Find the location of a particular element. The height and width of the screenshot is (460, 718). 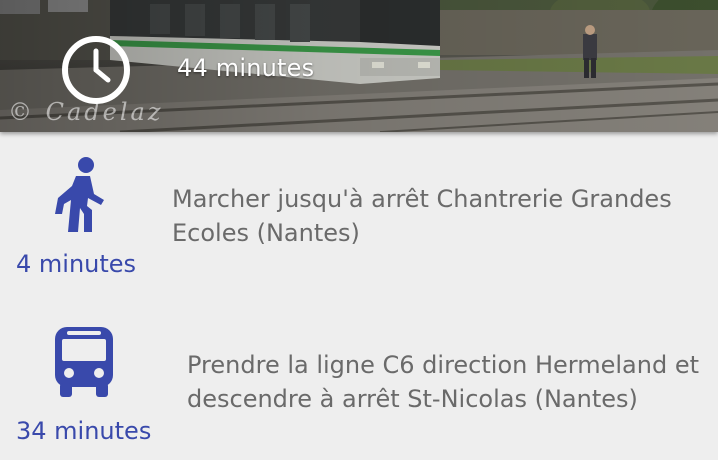

total-duration: 44 minutes is located at coordinates (246, 68).